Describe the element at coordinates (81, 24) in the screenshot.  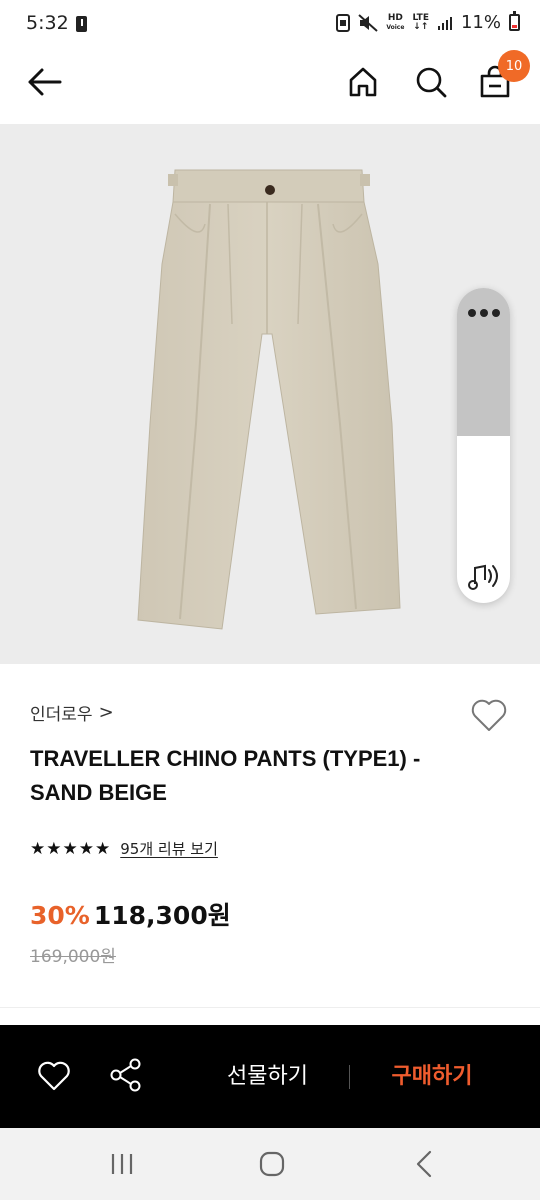
I see `alert-icon` at that location.